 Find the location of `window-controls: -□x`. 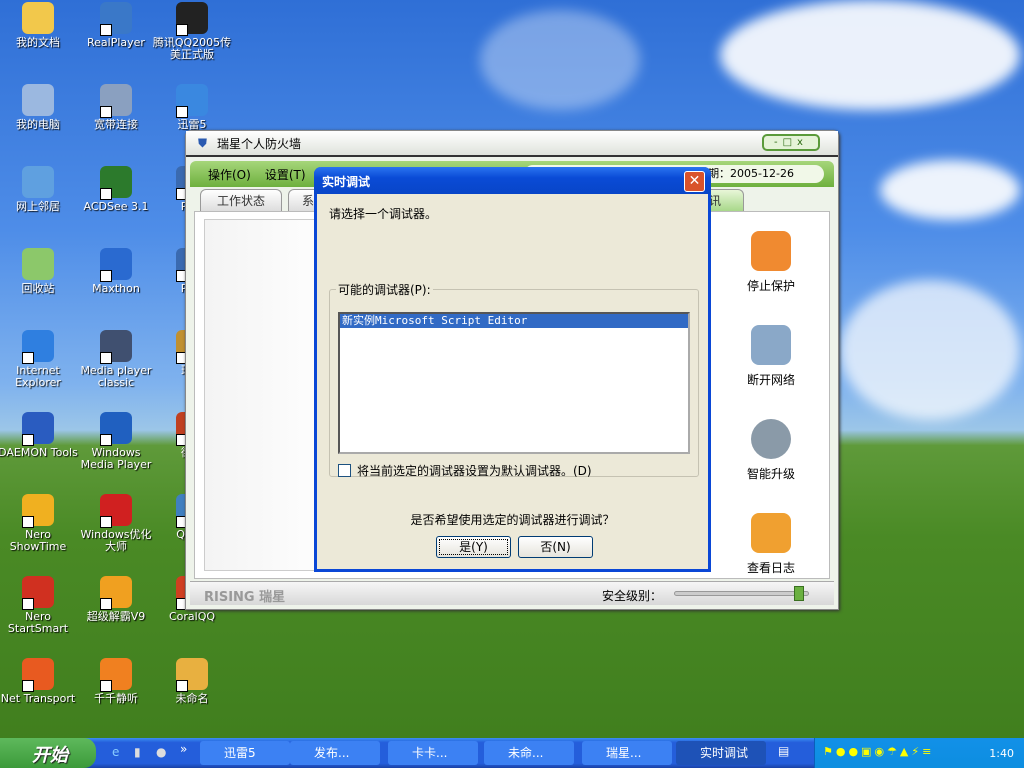

window-controls: -□x is located at coordinates (791, 142).